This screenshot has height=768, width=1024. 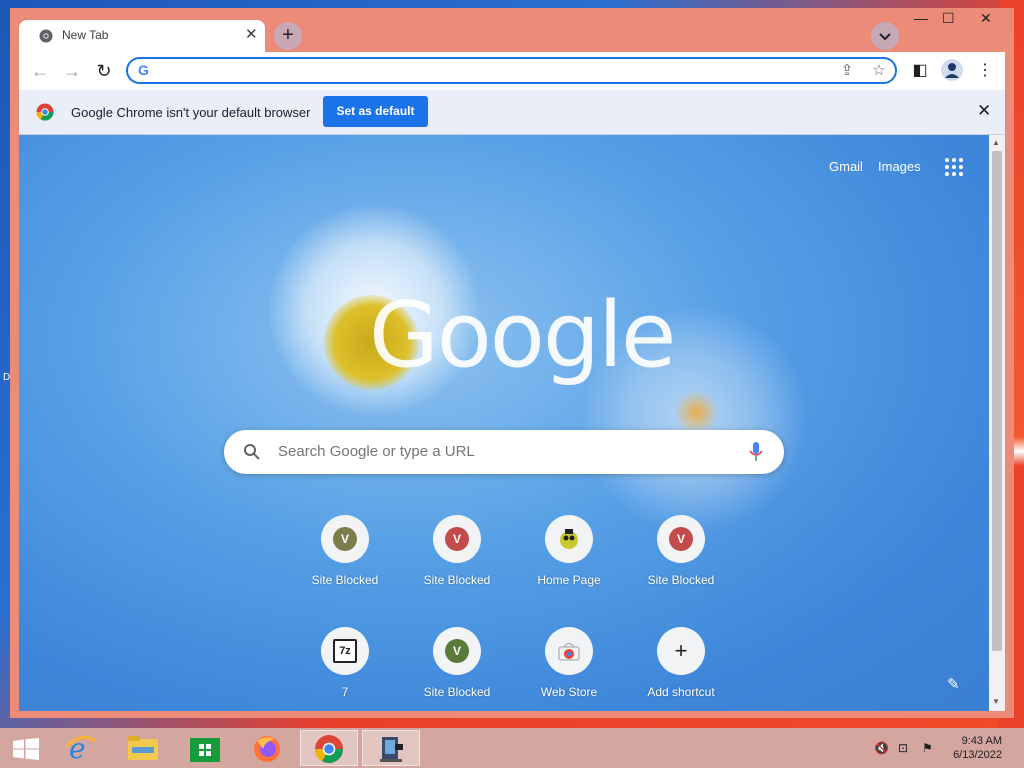 I want to click on maximize-button: ☐, so click(x=948, y=18).